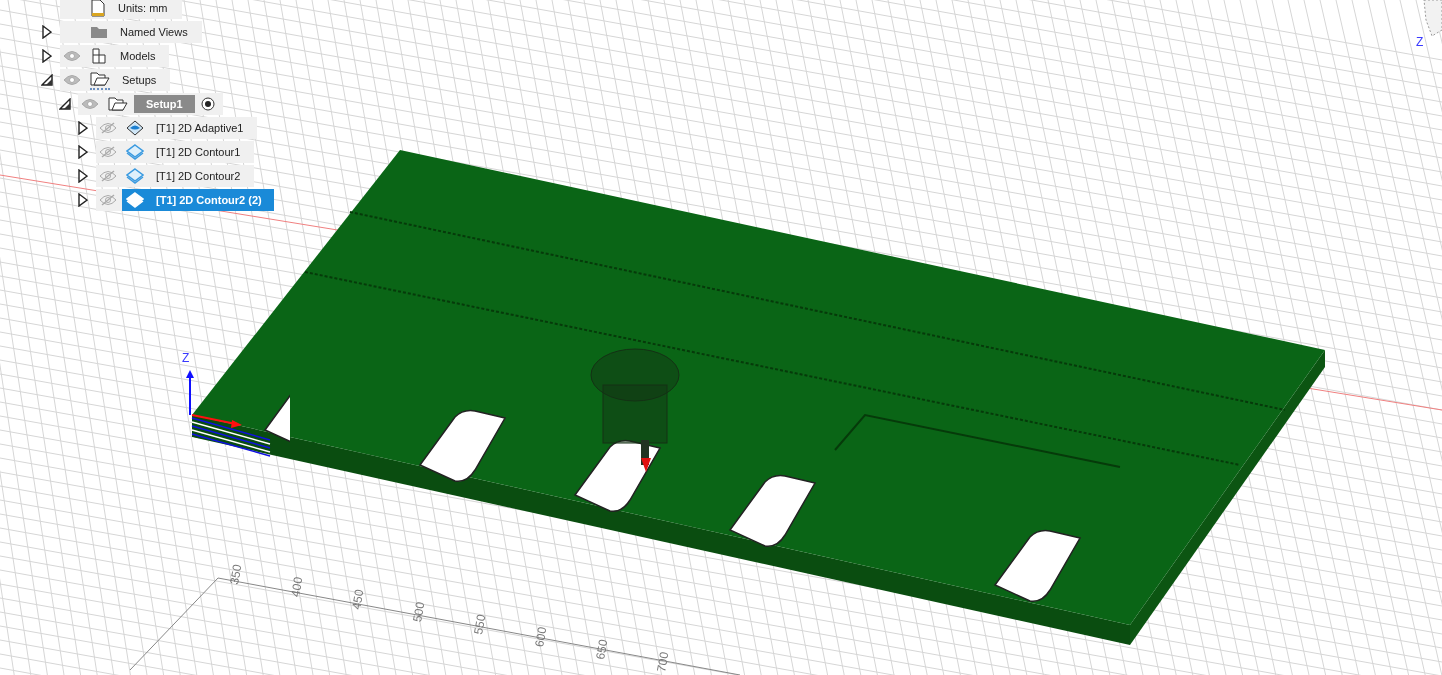 This screenshot has height=675, width=1442. Describe the element at coordinates (480, 624) in the screenshot. I see `ruler-label: 550` at that location.